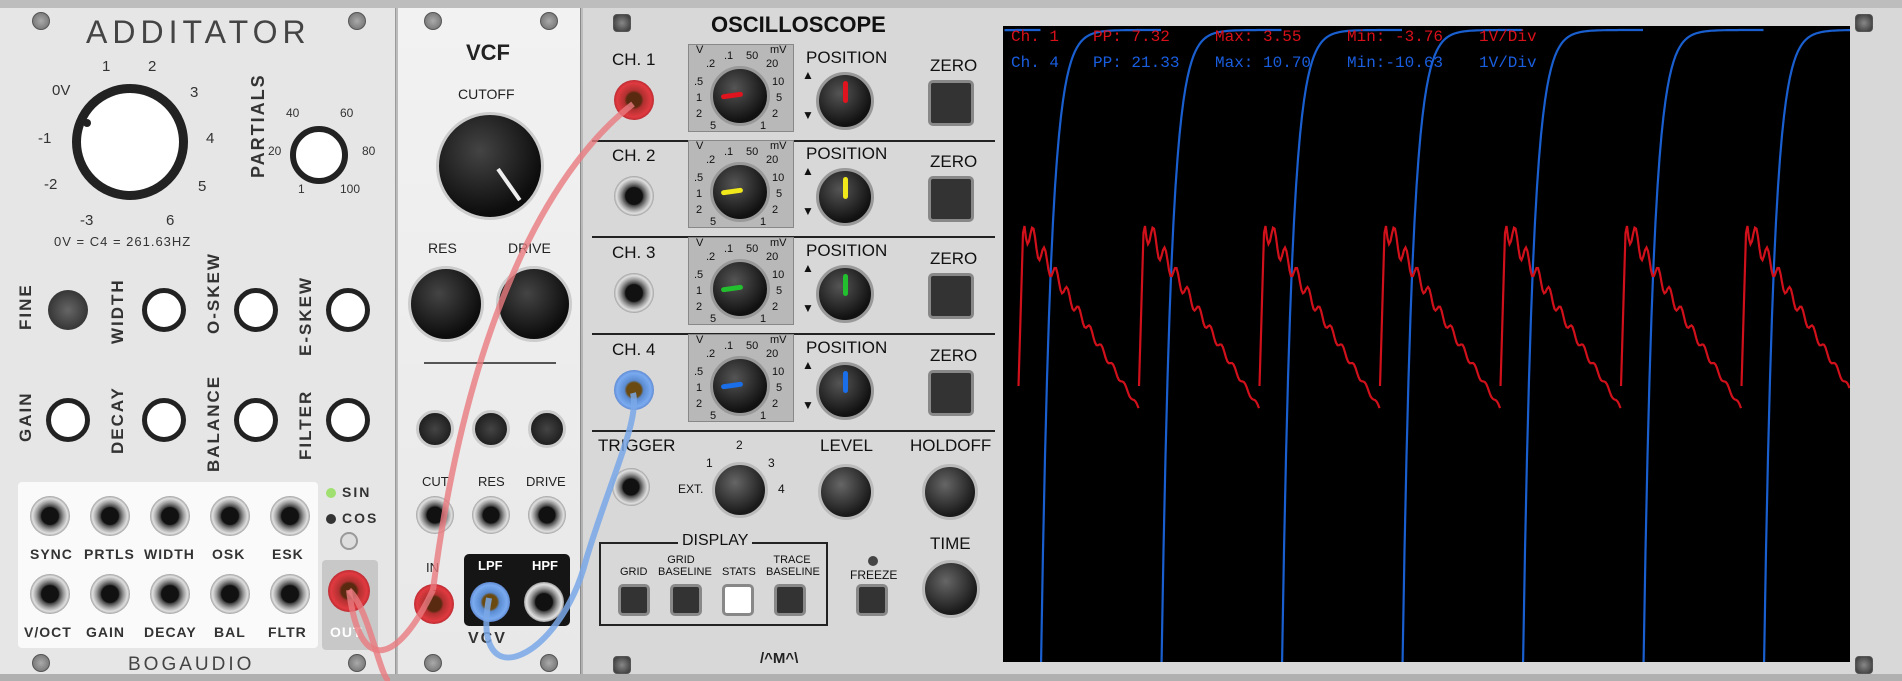 This screenshot has height=681, width=1902. I want to click on up-arrow-icon: ▲, so click(808, 75).